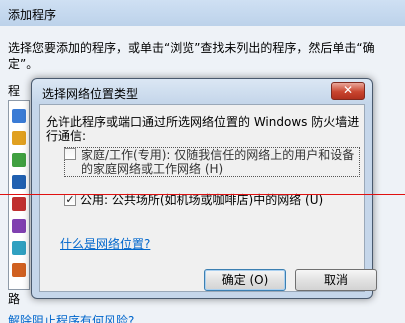  What do you see at coordinates (245, 280) in the screenshot?
I see `ok-button: 确定 (O)` at bounding box center [245, 280].